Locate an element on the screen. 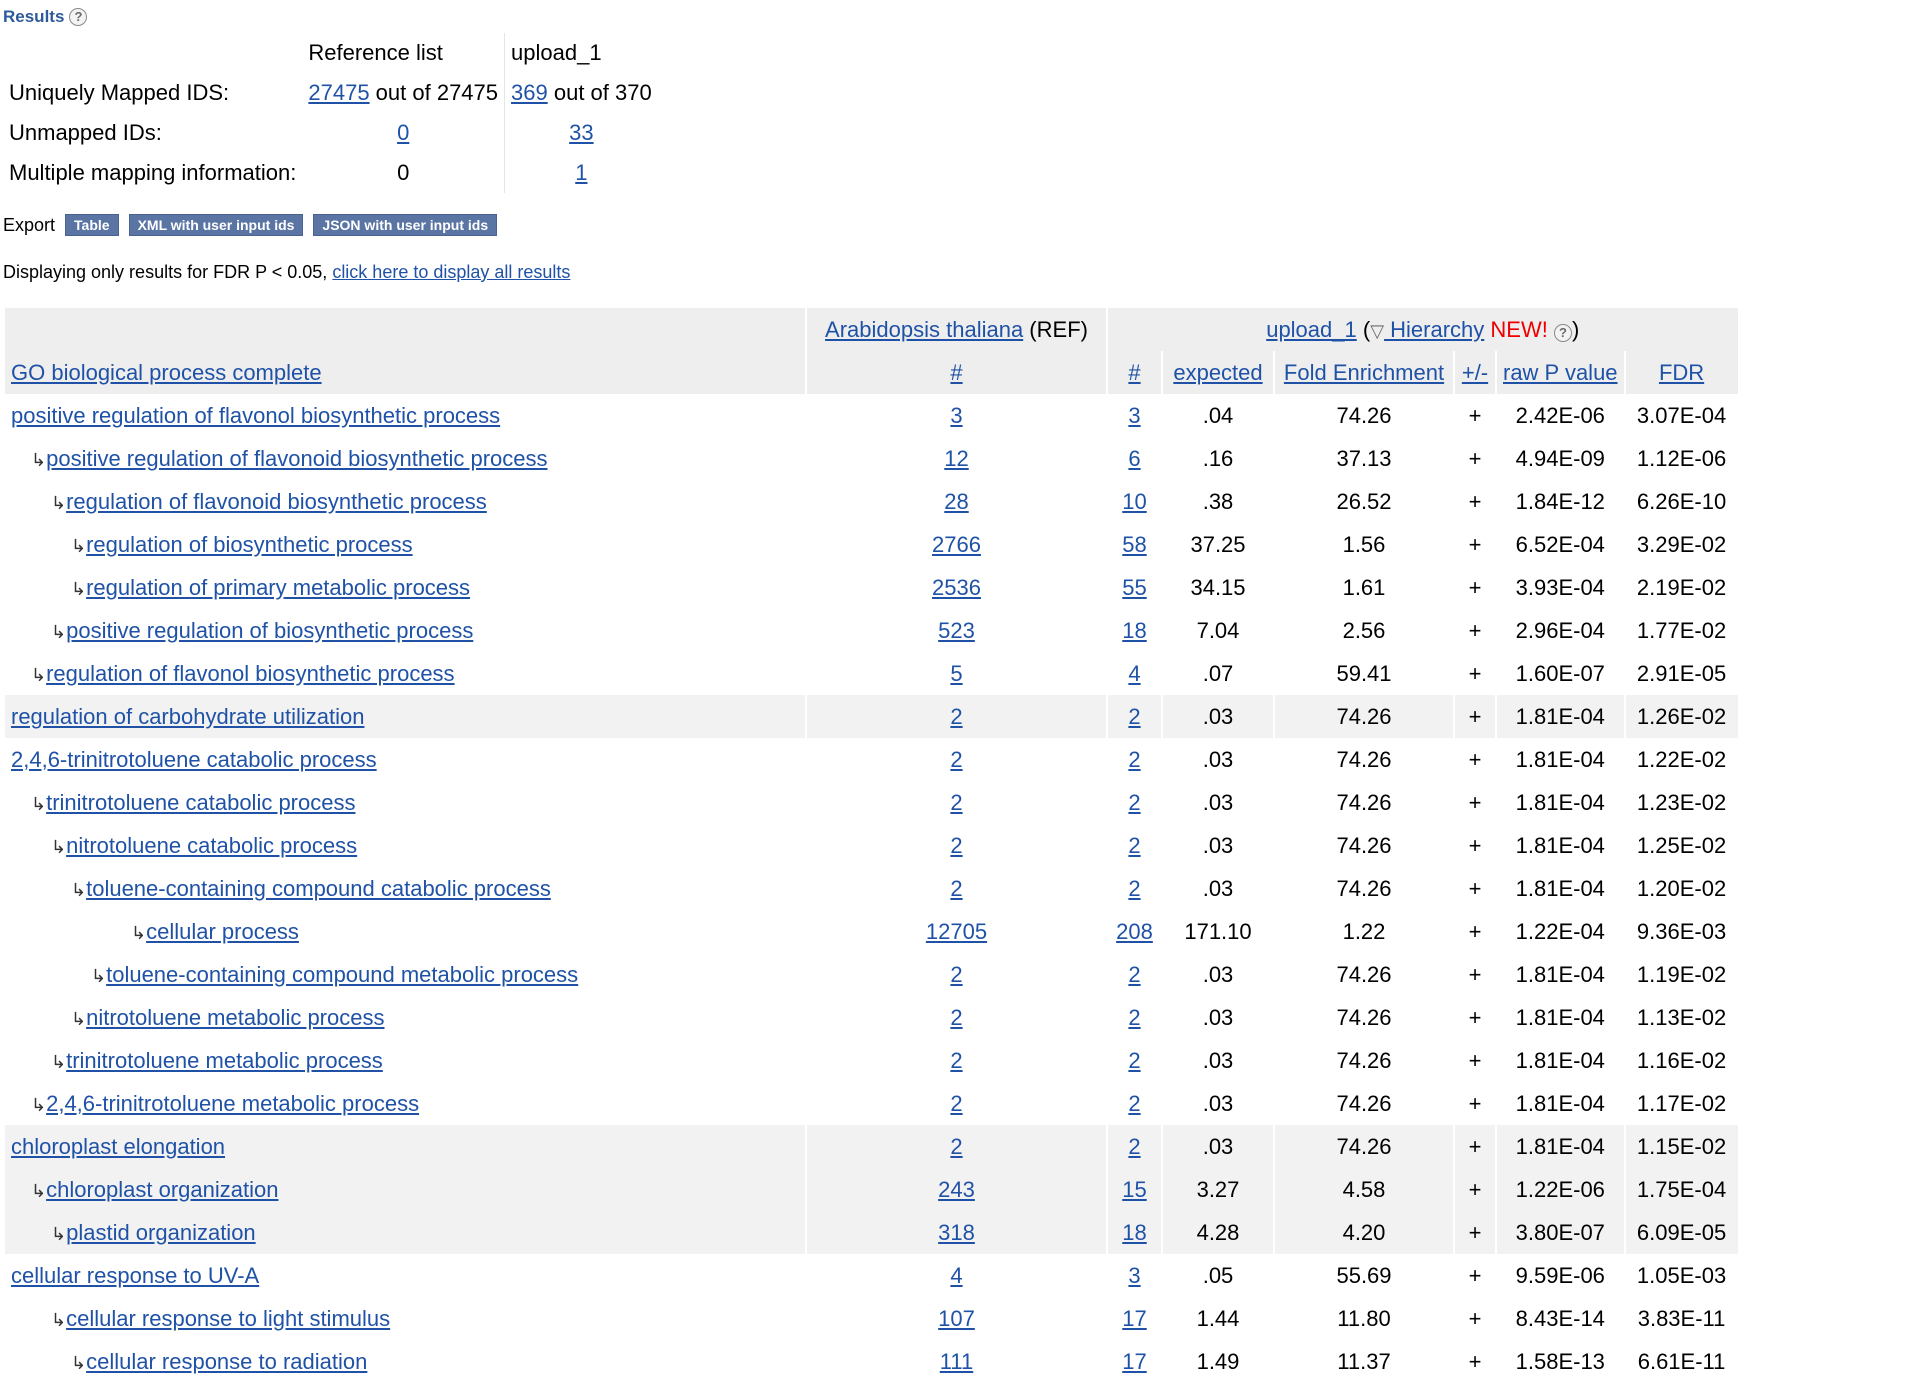 The height and width of the screenshot is (1388, 1905). hierarchy-link: Hierarchy is located at coordinates (1434, 329).